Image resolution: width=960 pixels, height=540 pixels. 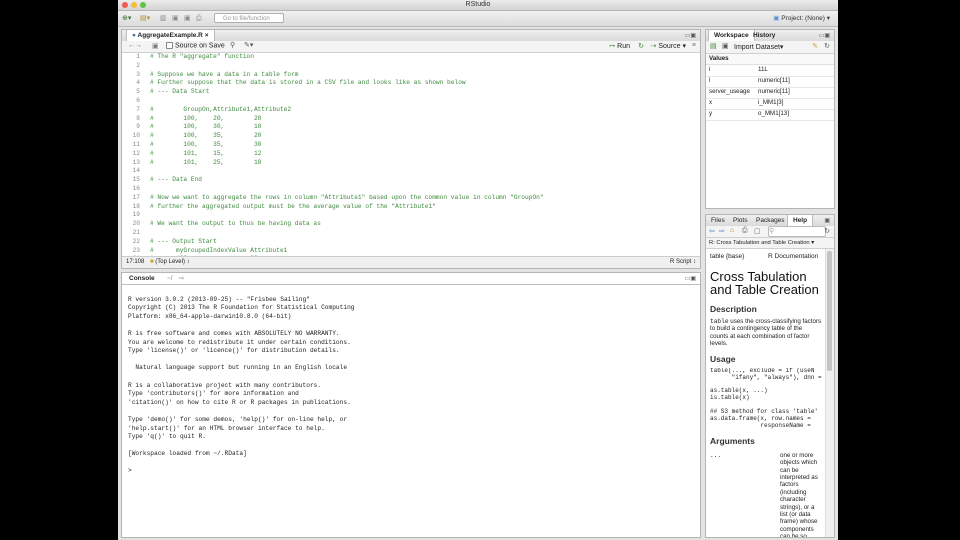 What do you see at coordinates (135, 45) in the screenshot?
I see `back-arrow-icon: ←→` at bounding box center [135, 45].